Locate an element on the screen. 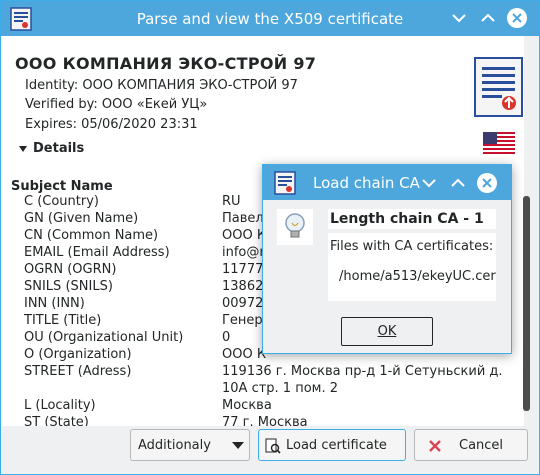 The image size is (540, 475). subject-label: EMAIL (Email Address) is located at coordinates (97, 252).